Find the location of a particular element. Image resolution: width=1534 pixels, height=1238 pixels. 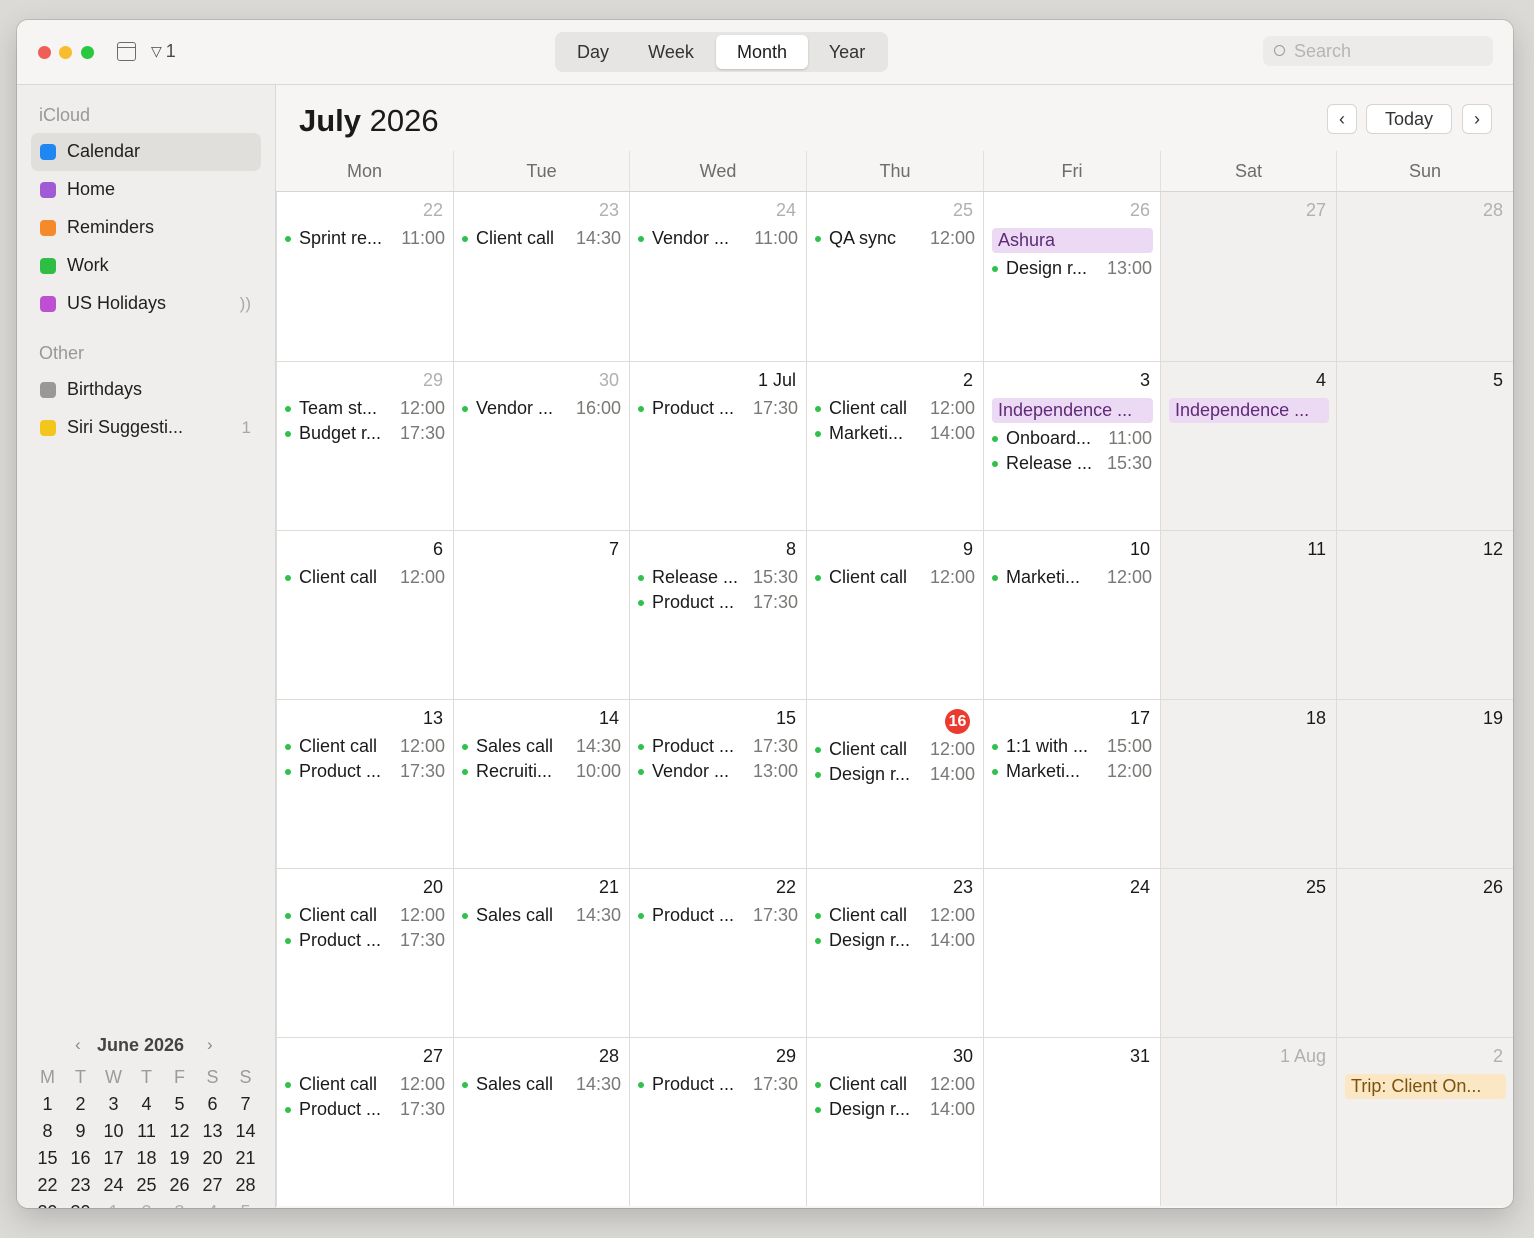

mini-calendar-day: 2 is located at coordinates (80, 1104).